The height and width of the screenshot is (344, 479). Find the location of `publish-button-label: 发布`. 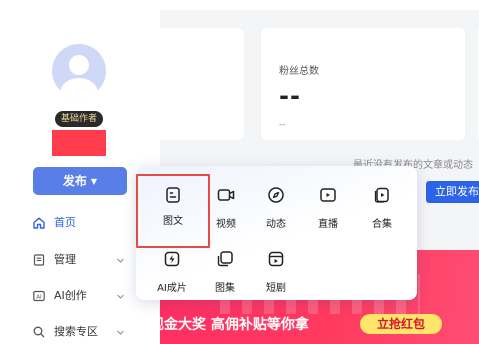

publish-button-label: 发布 is located at coordinates (74, 181).